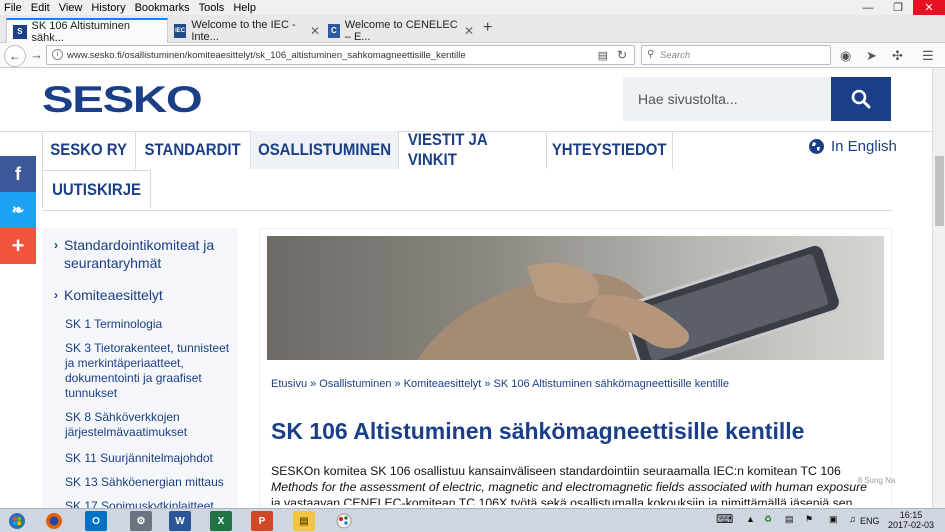  I want to click on flag-icon: ⚑, so click(809, 519).